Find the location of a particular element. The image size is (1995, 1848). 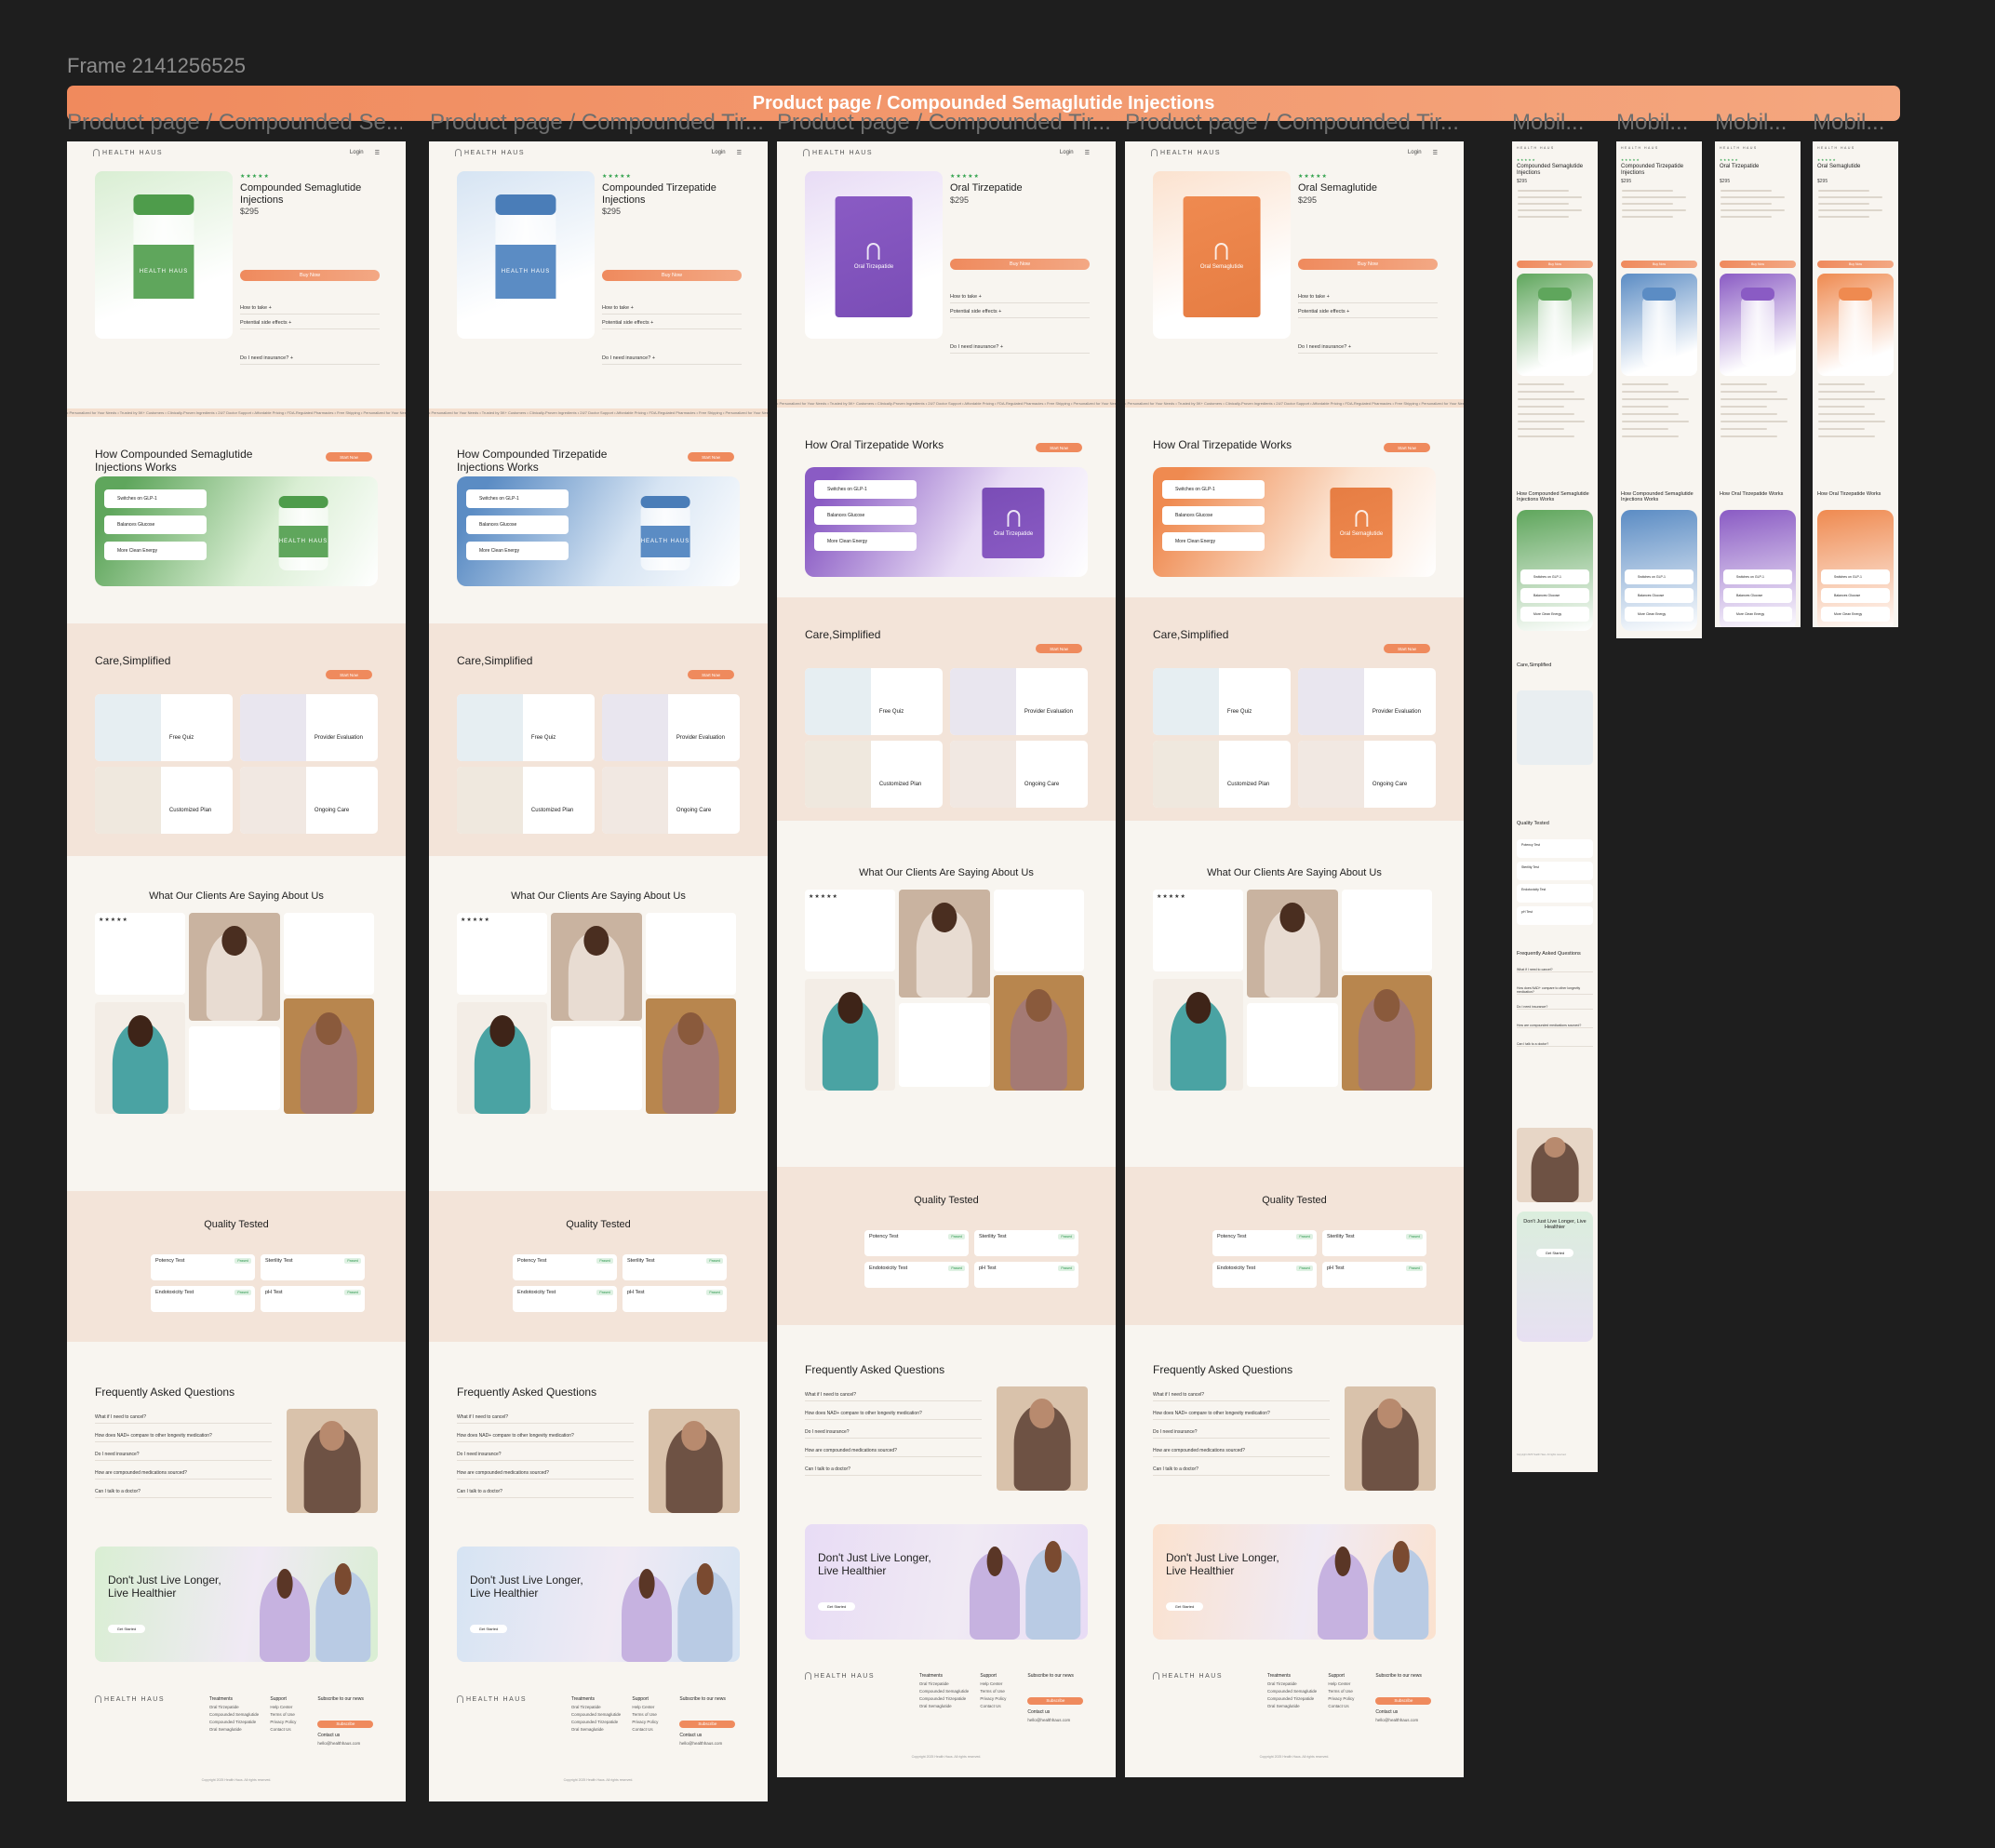

care-step-card is located at coordinates (1555, 727).